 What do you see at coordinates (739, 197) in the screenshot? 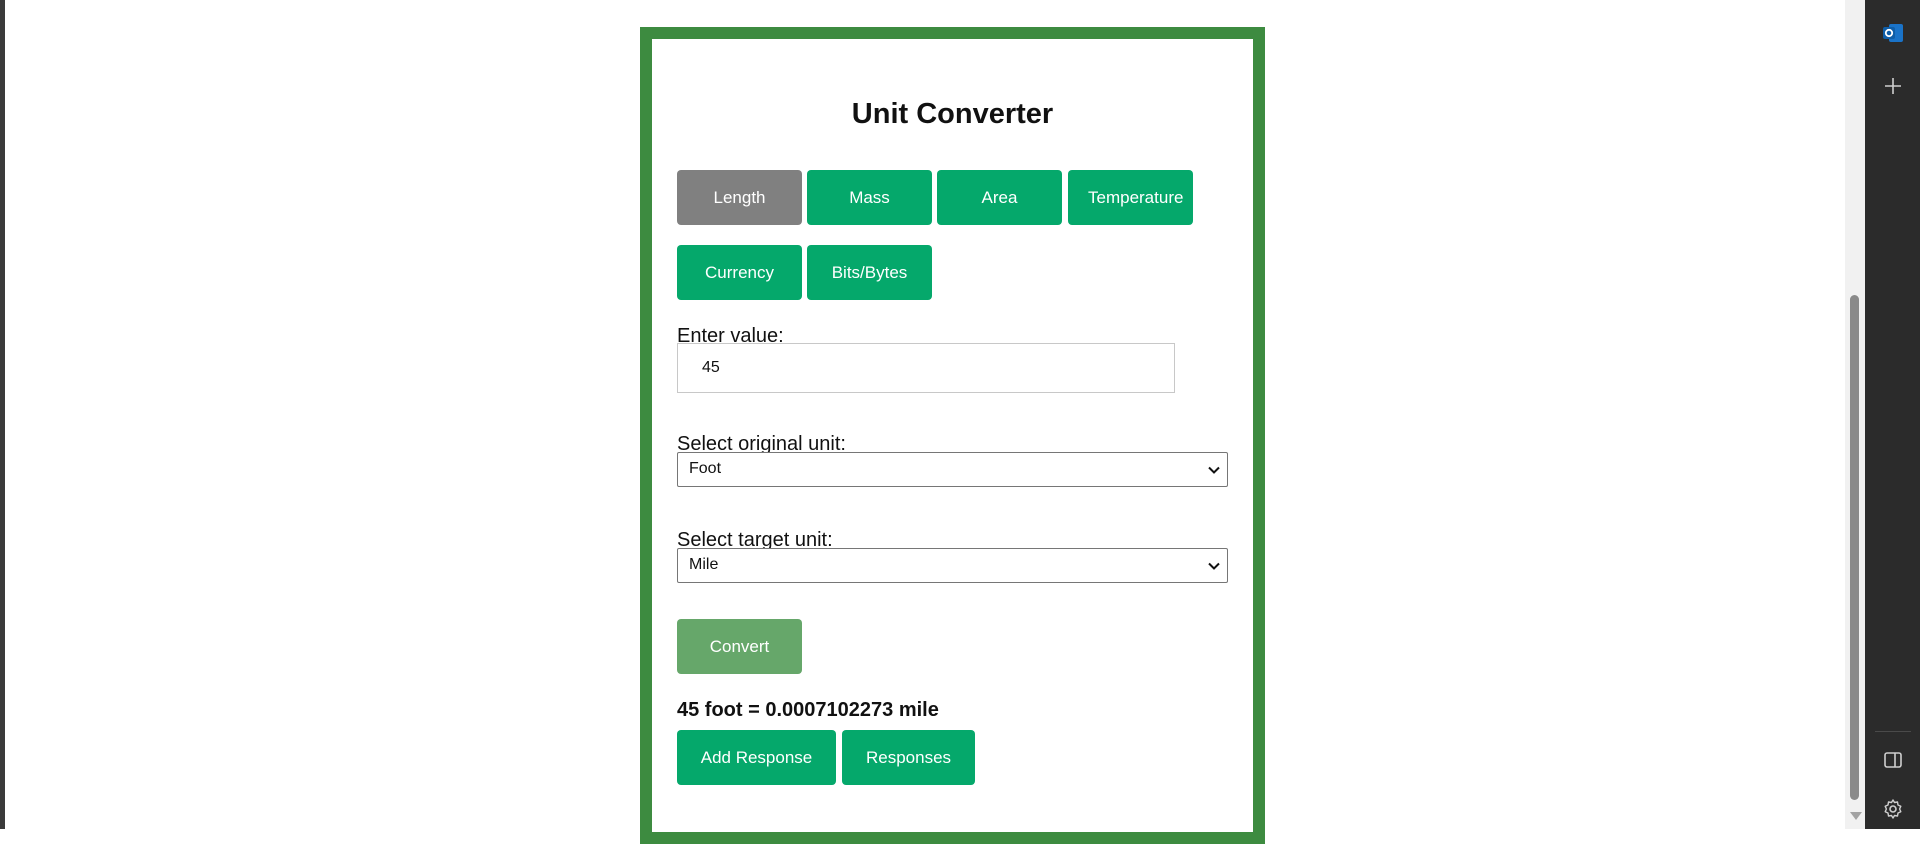
I see `tab-length: Length` at bounding box center [739, 197].